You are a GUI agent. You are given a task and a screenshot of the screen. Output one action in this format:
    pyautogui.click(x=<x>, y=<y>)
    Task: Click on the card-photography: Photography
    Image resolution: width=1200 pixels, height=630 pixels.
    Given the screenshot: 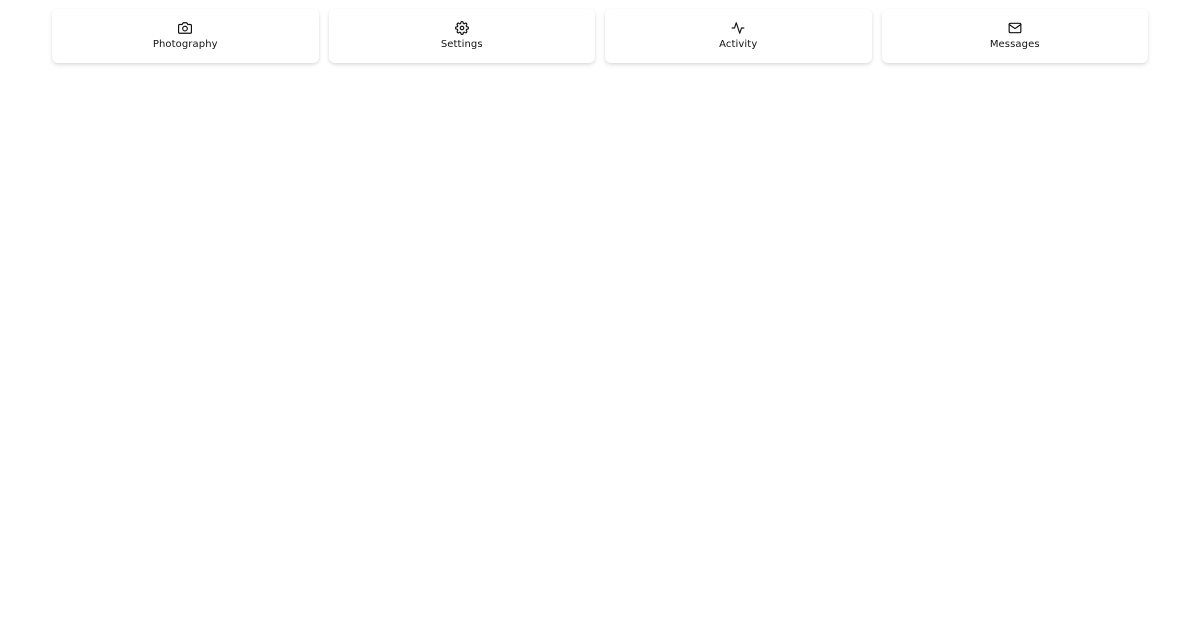 What is the action you would take?
    pyautogui.click(x=185, y=36)
    